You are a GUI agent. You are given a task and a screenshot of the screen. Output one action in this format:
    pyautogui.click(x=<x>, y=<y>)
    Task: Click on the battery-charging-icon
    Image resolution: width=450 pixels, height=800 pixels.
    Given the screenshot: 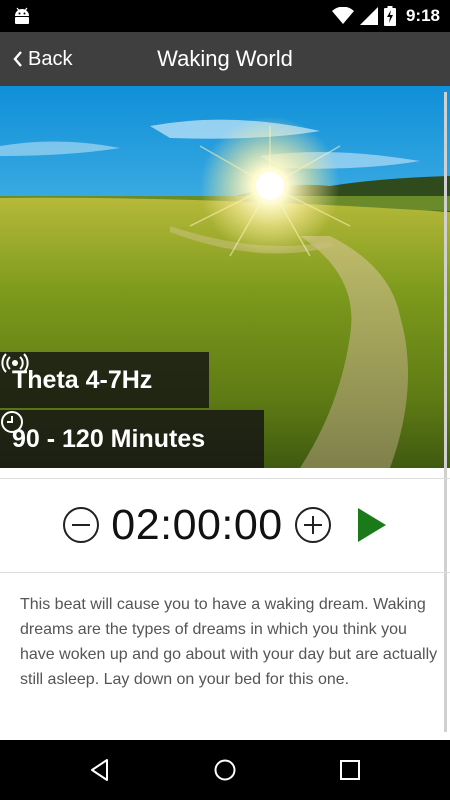 What is the action you would take?
    pyautogui.click(x=389, y=16)
    